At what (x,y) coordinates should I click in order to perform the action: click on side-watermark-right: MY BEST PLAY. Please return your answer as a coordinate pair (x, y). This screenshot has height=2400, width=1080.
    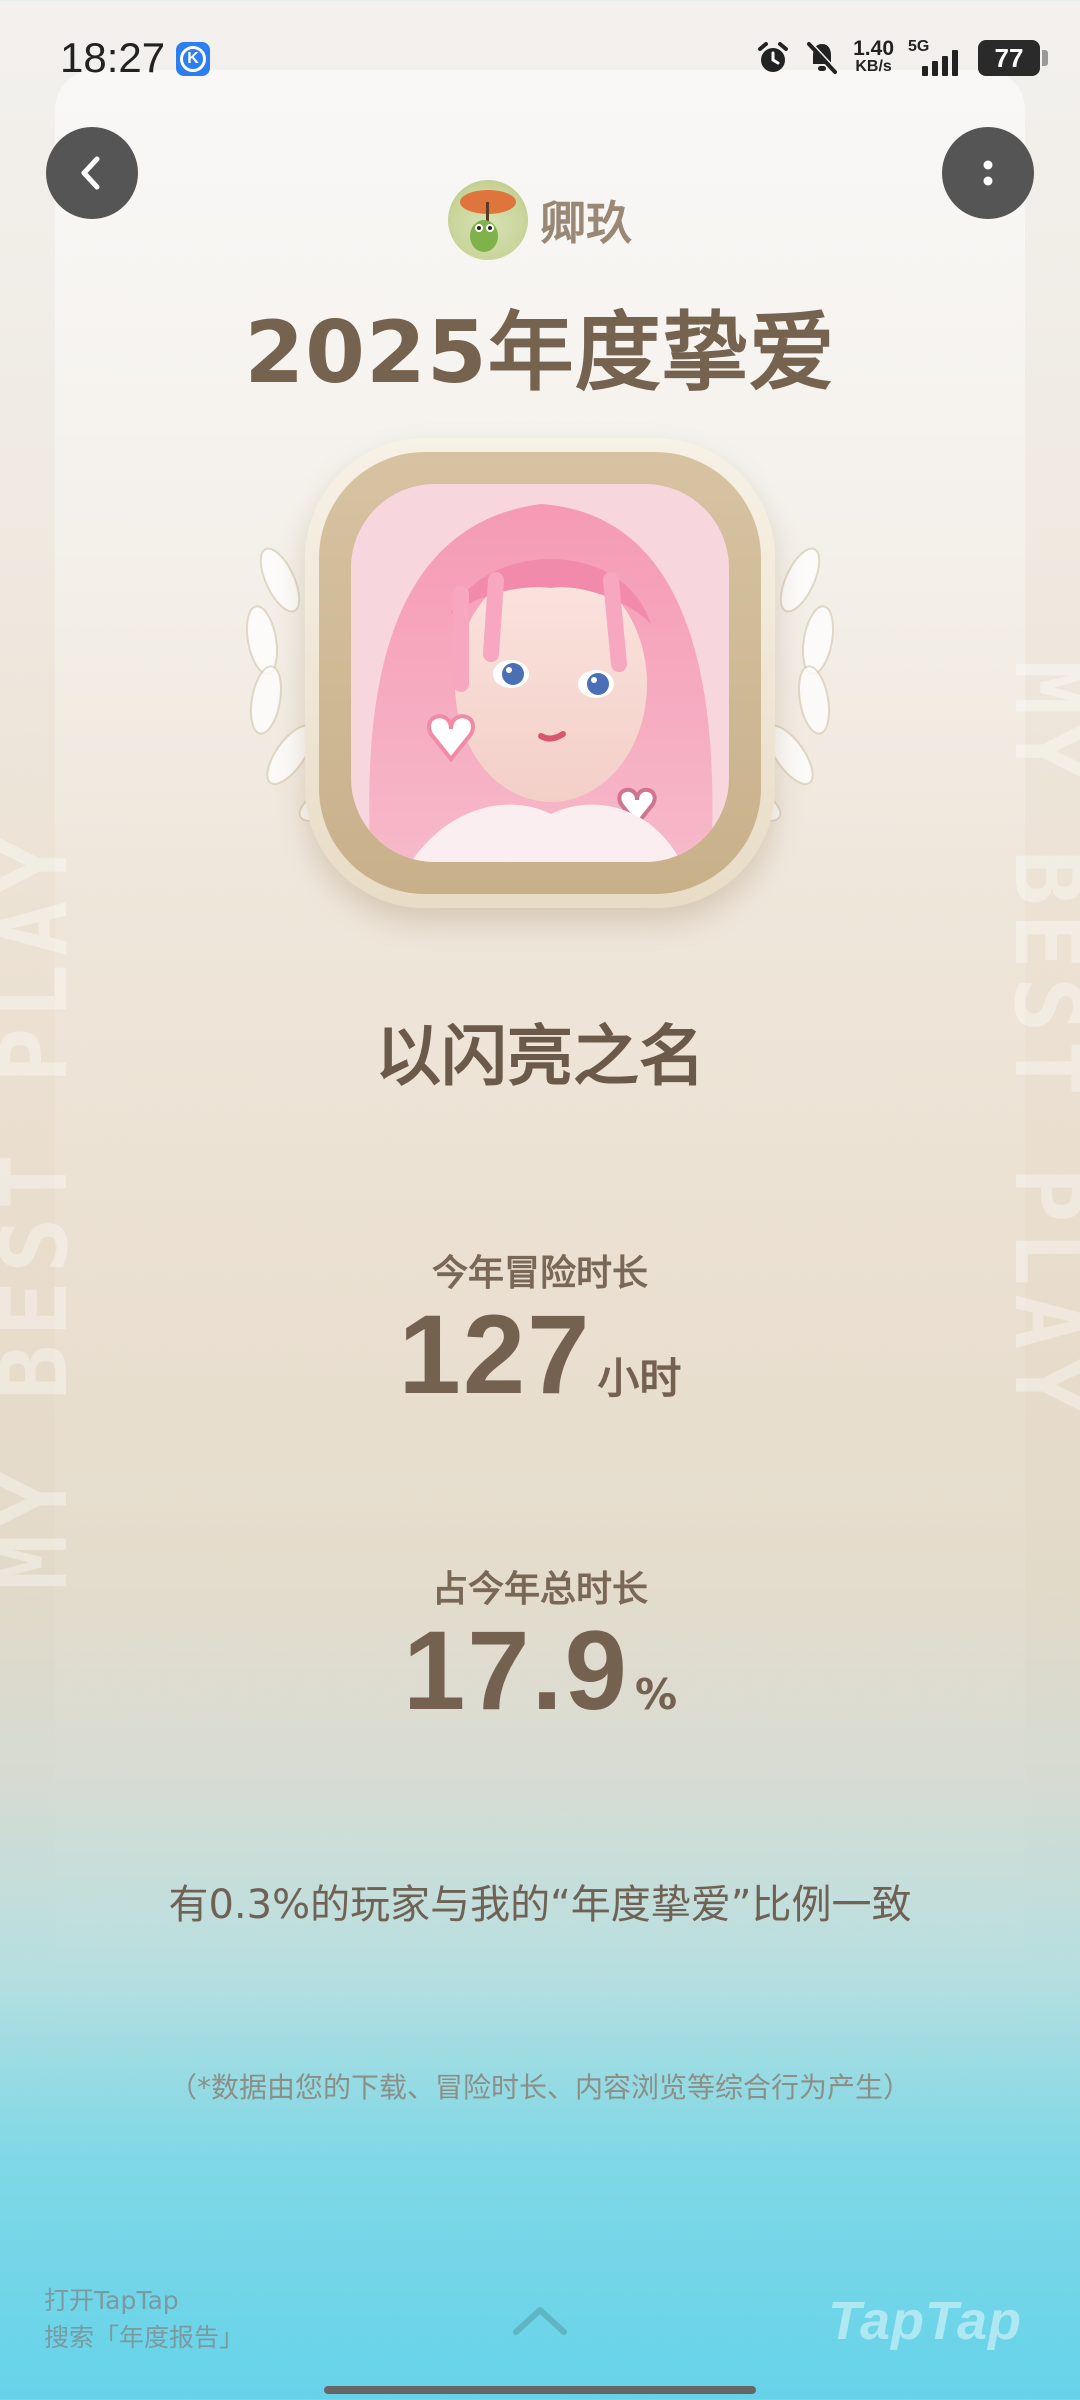
    Looking at the image, I should click on (1041, 1040).